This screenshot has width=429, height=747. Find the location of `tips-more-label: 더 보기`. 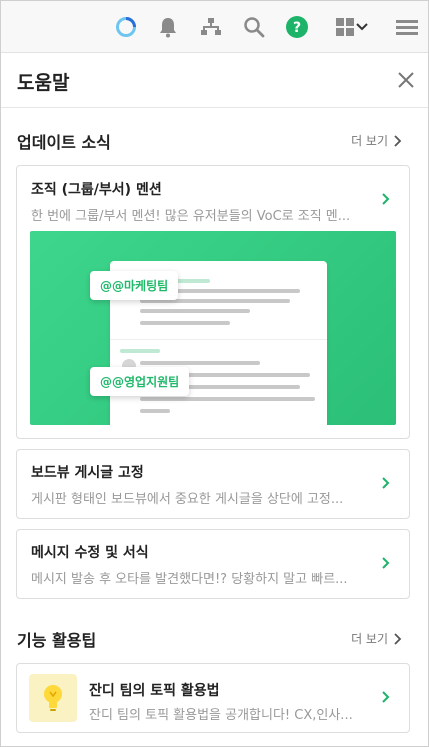

tips-more-label: 더 보기 is located at coordinates (369, 639).